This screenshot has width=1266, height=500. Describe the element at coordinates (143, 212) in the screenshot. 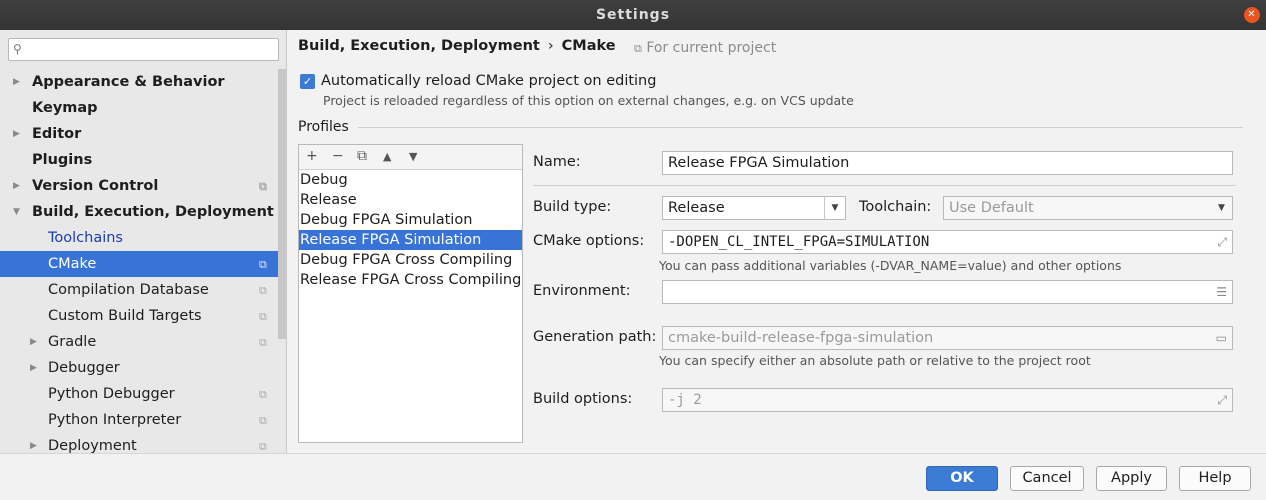

I see `tree-item-build-execution-deployment: ▼ Build, Execution, Deployment` at that location.